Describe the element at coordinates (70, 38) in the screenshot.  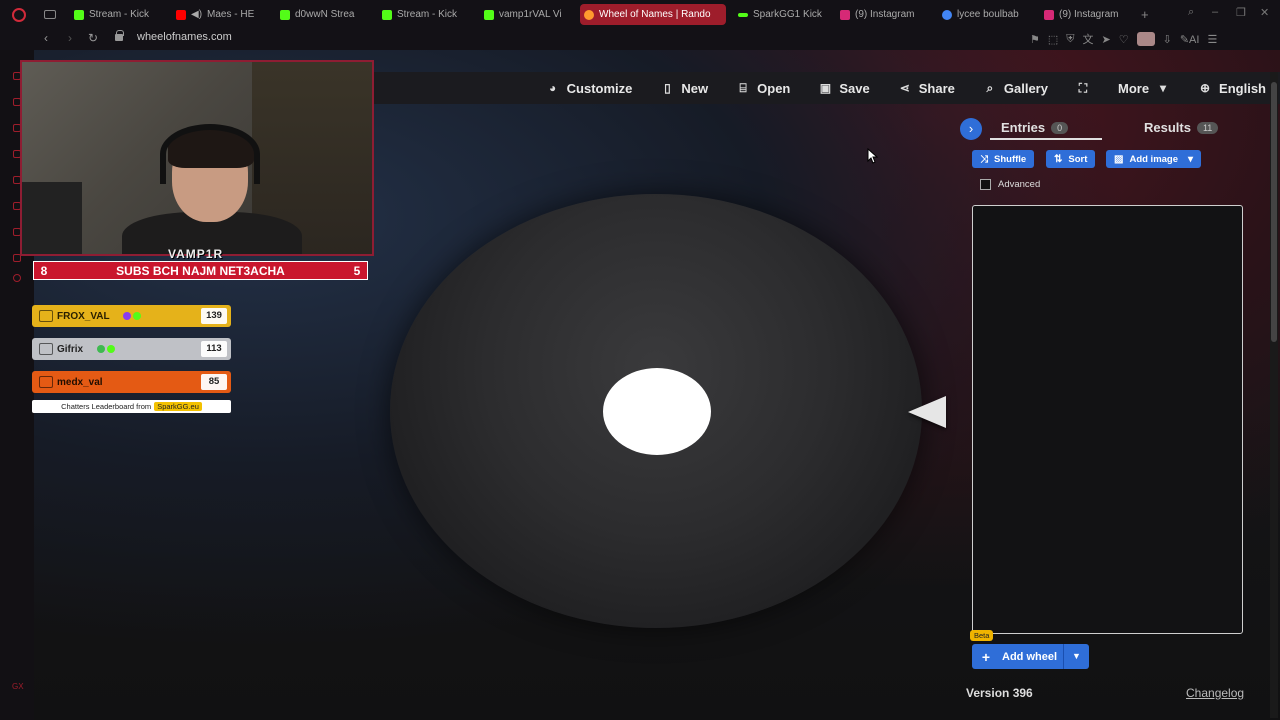
I see `forward-icon: ›` at that location.